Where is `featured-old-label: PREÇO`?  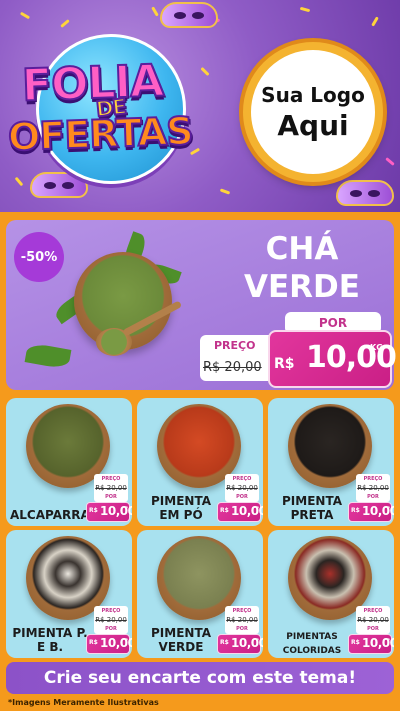 featured-old-label: PREÇO is located at coordinates (235, 345).